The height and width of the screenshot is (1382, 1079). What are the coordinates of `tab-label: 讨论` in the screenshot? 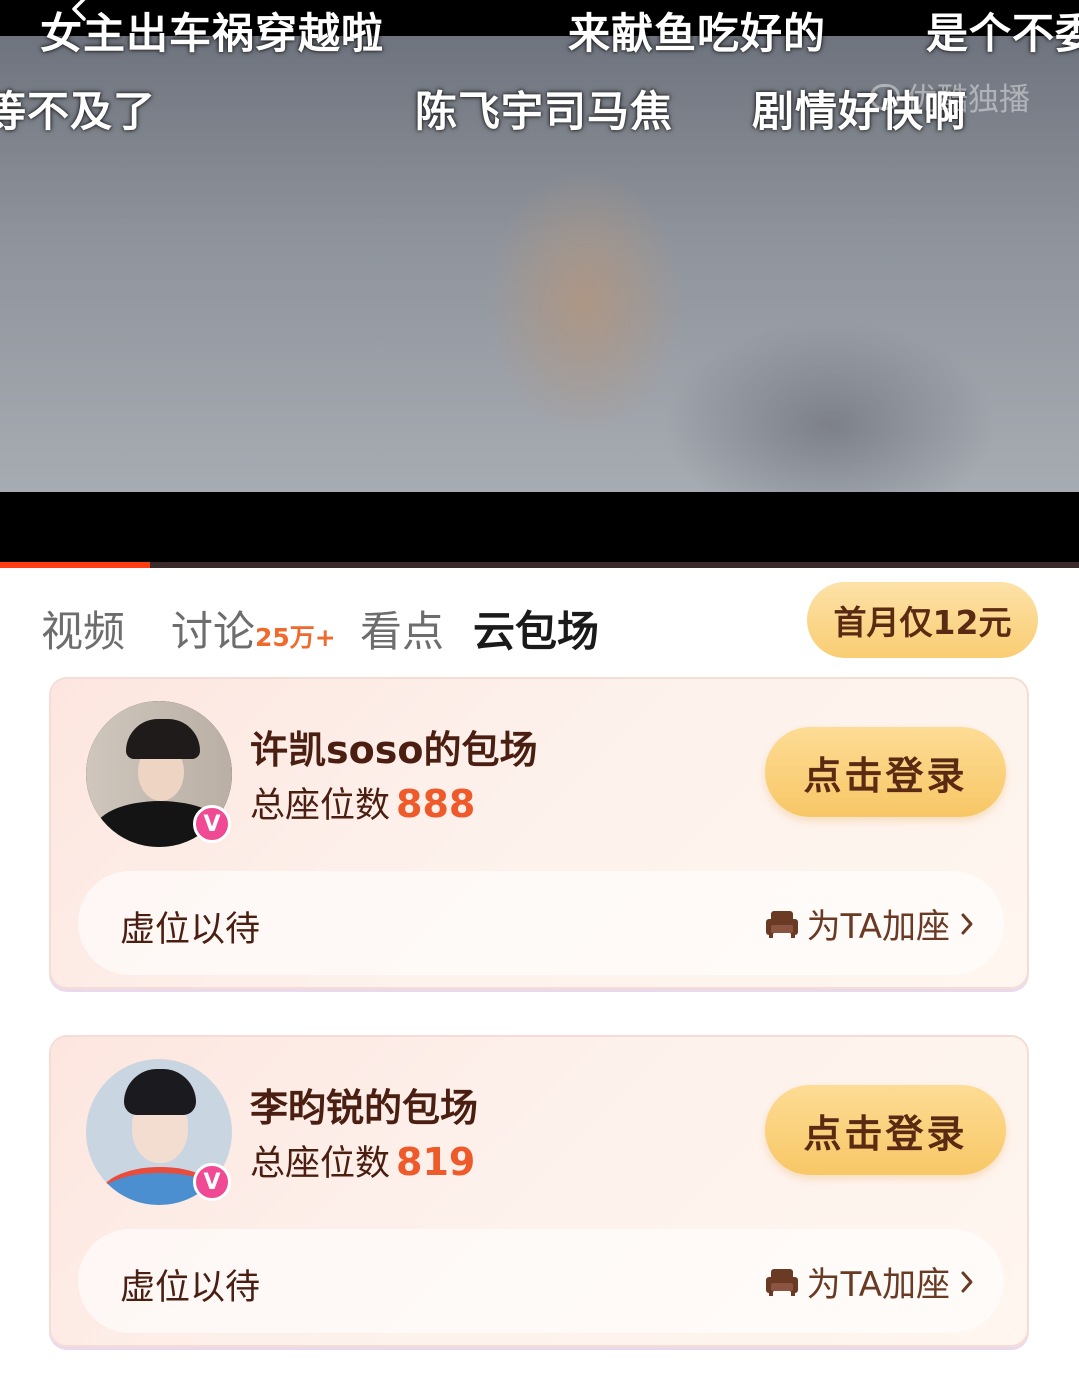 It's located at (213, 631).